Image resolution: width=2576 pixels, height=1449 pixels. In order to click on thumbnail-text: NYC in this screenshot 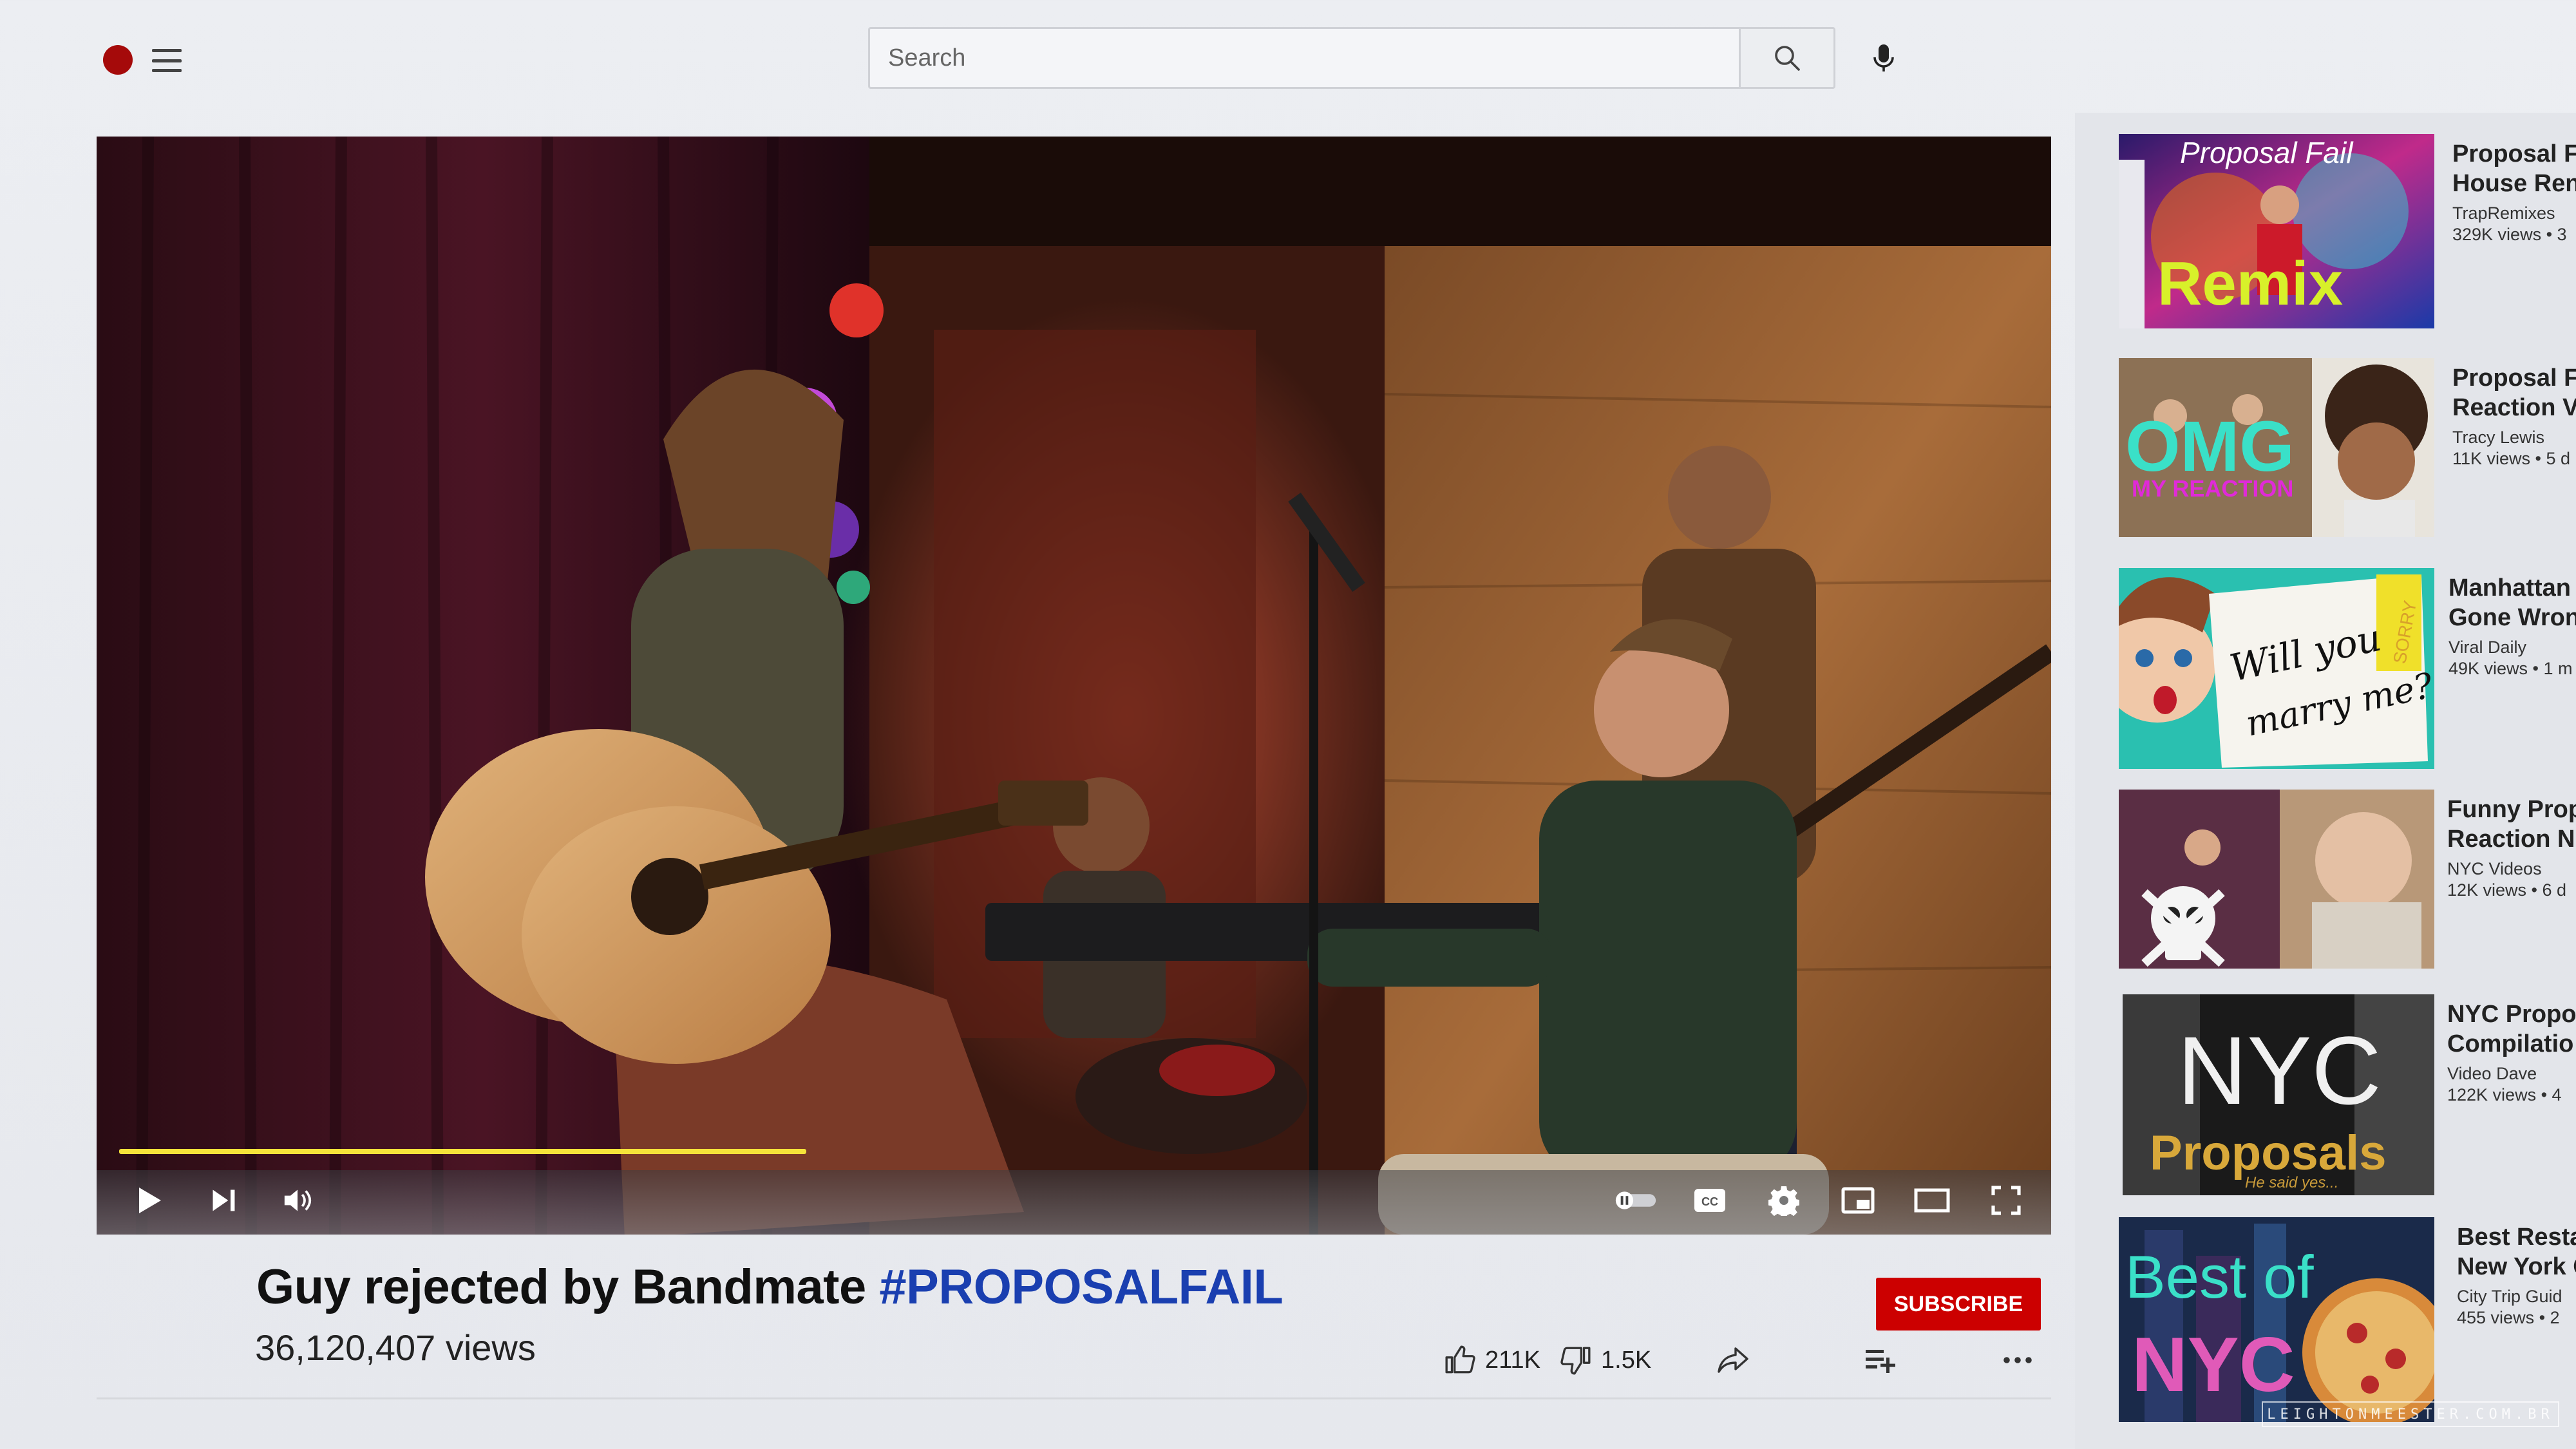, I will do `click(2279, 1070)`.